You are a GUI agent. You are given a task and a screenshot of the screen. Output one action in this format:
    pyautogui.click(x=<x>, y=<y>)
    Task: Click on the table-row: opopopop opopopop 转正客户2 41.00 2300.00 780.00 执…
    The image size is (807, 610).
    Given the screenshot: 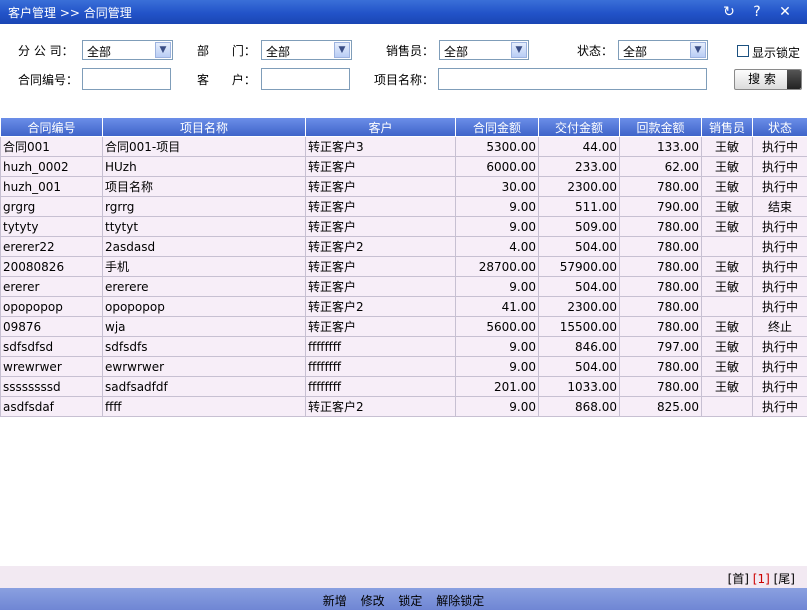 What is the action you would take?
    pyautogui.click(x=403, y=306)
    